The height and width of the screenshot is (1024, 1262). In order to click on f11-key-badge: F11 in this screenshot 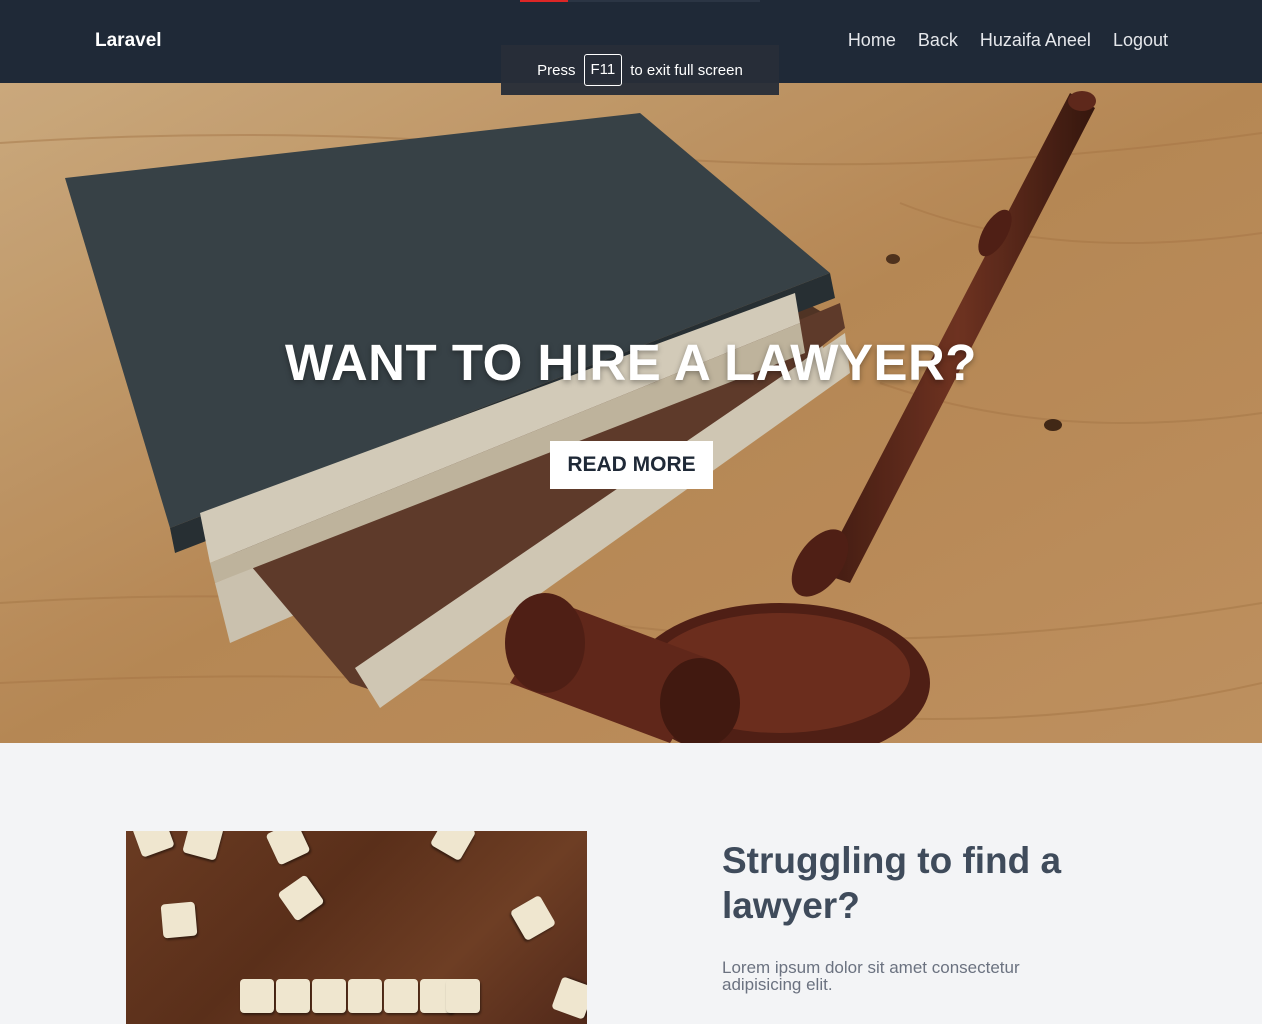, I will do `click(603, 70)`.